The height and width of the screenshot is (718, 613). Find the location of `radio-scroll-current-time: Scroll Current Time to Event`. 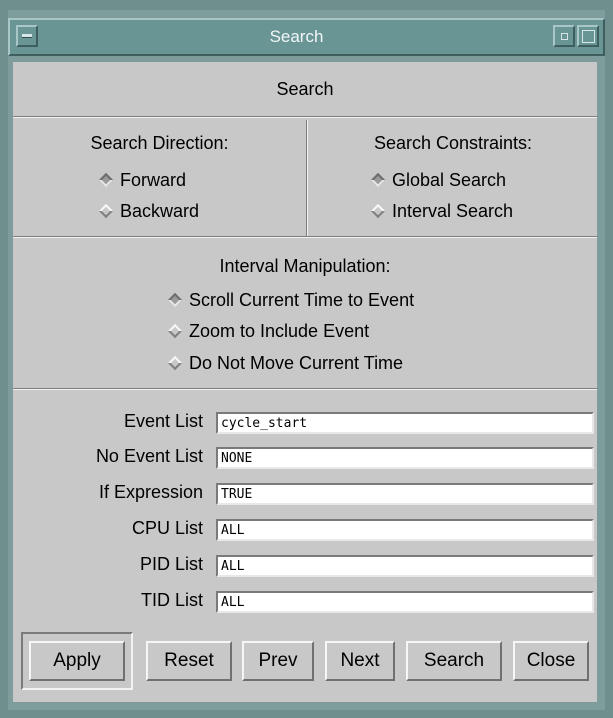

radio-scroll-current-time: Scroll Current Time to Event is located at coordinates (290, 300).